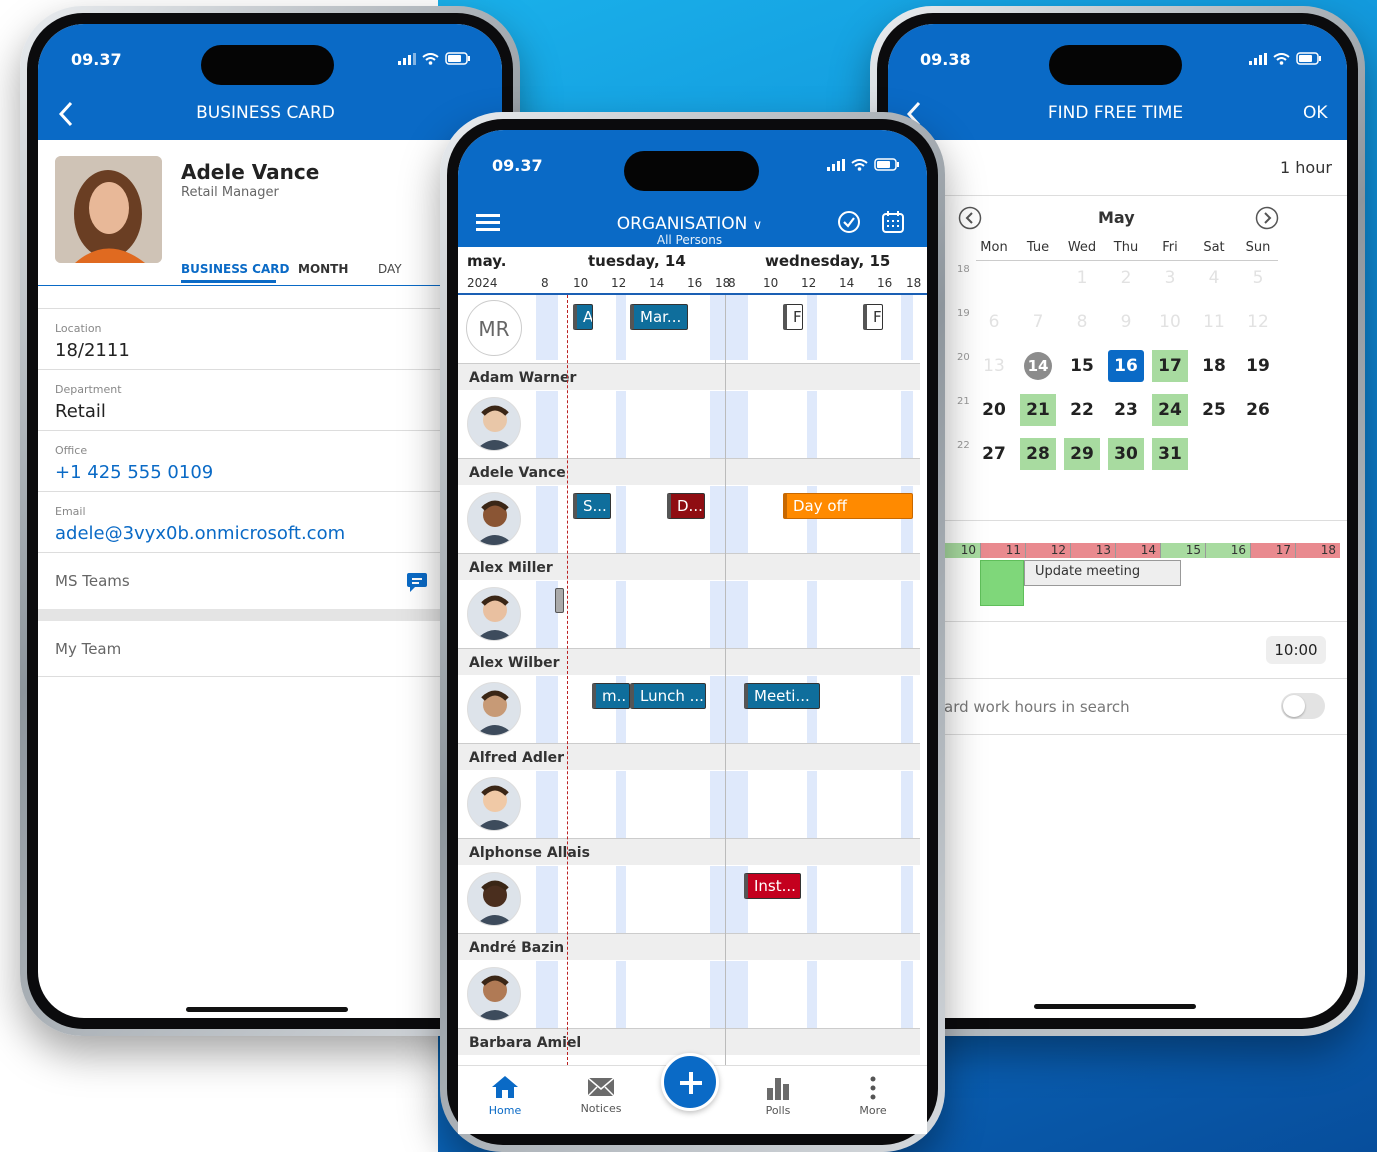 This screenshot has width=1377, height=1152. I want to click on email-link: adele@3vyx0b.onmicrosoft.com, so click(200, 533).